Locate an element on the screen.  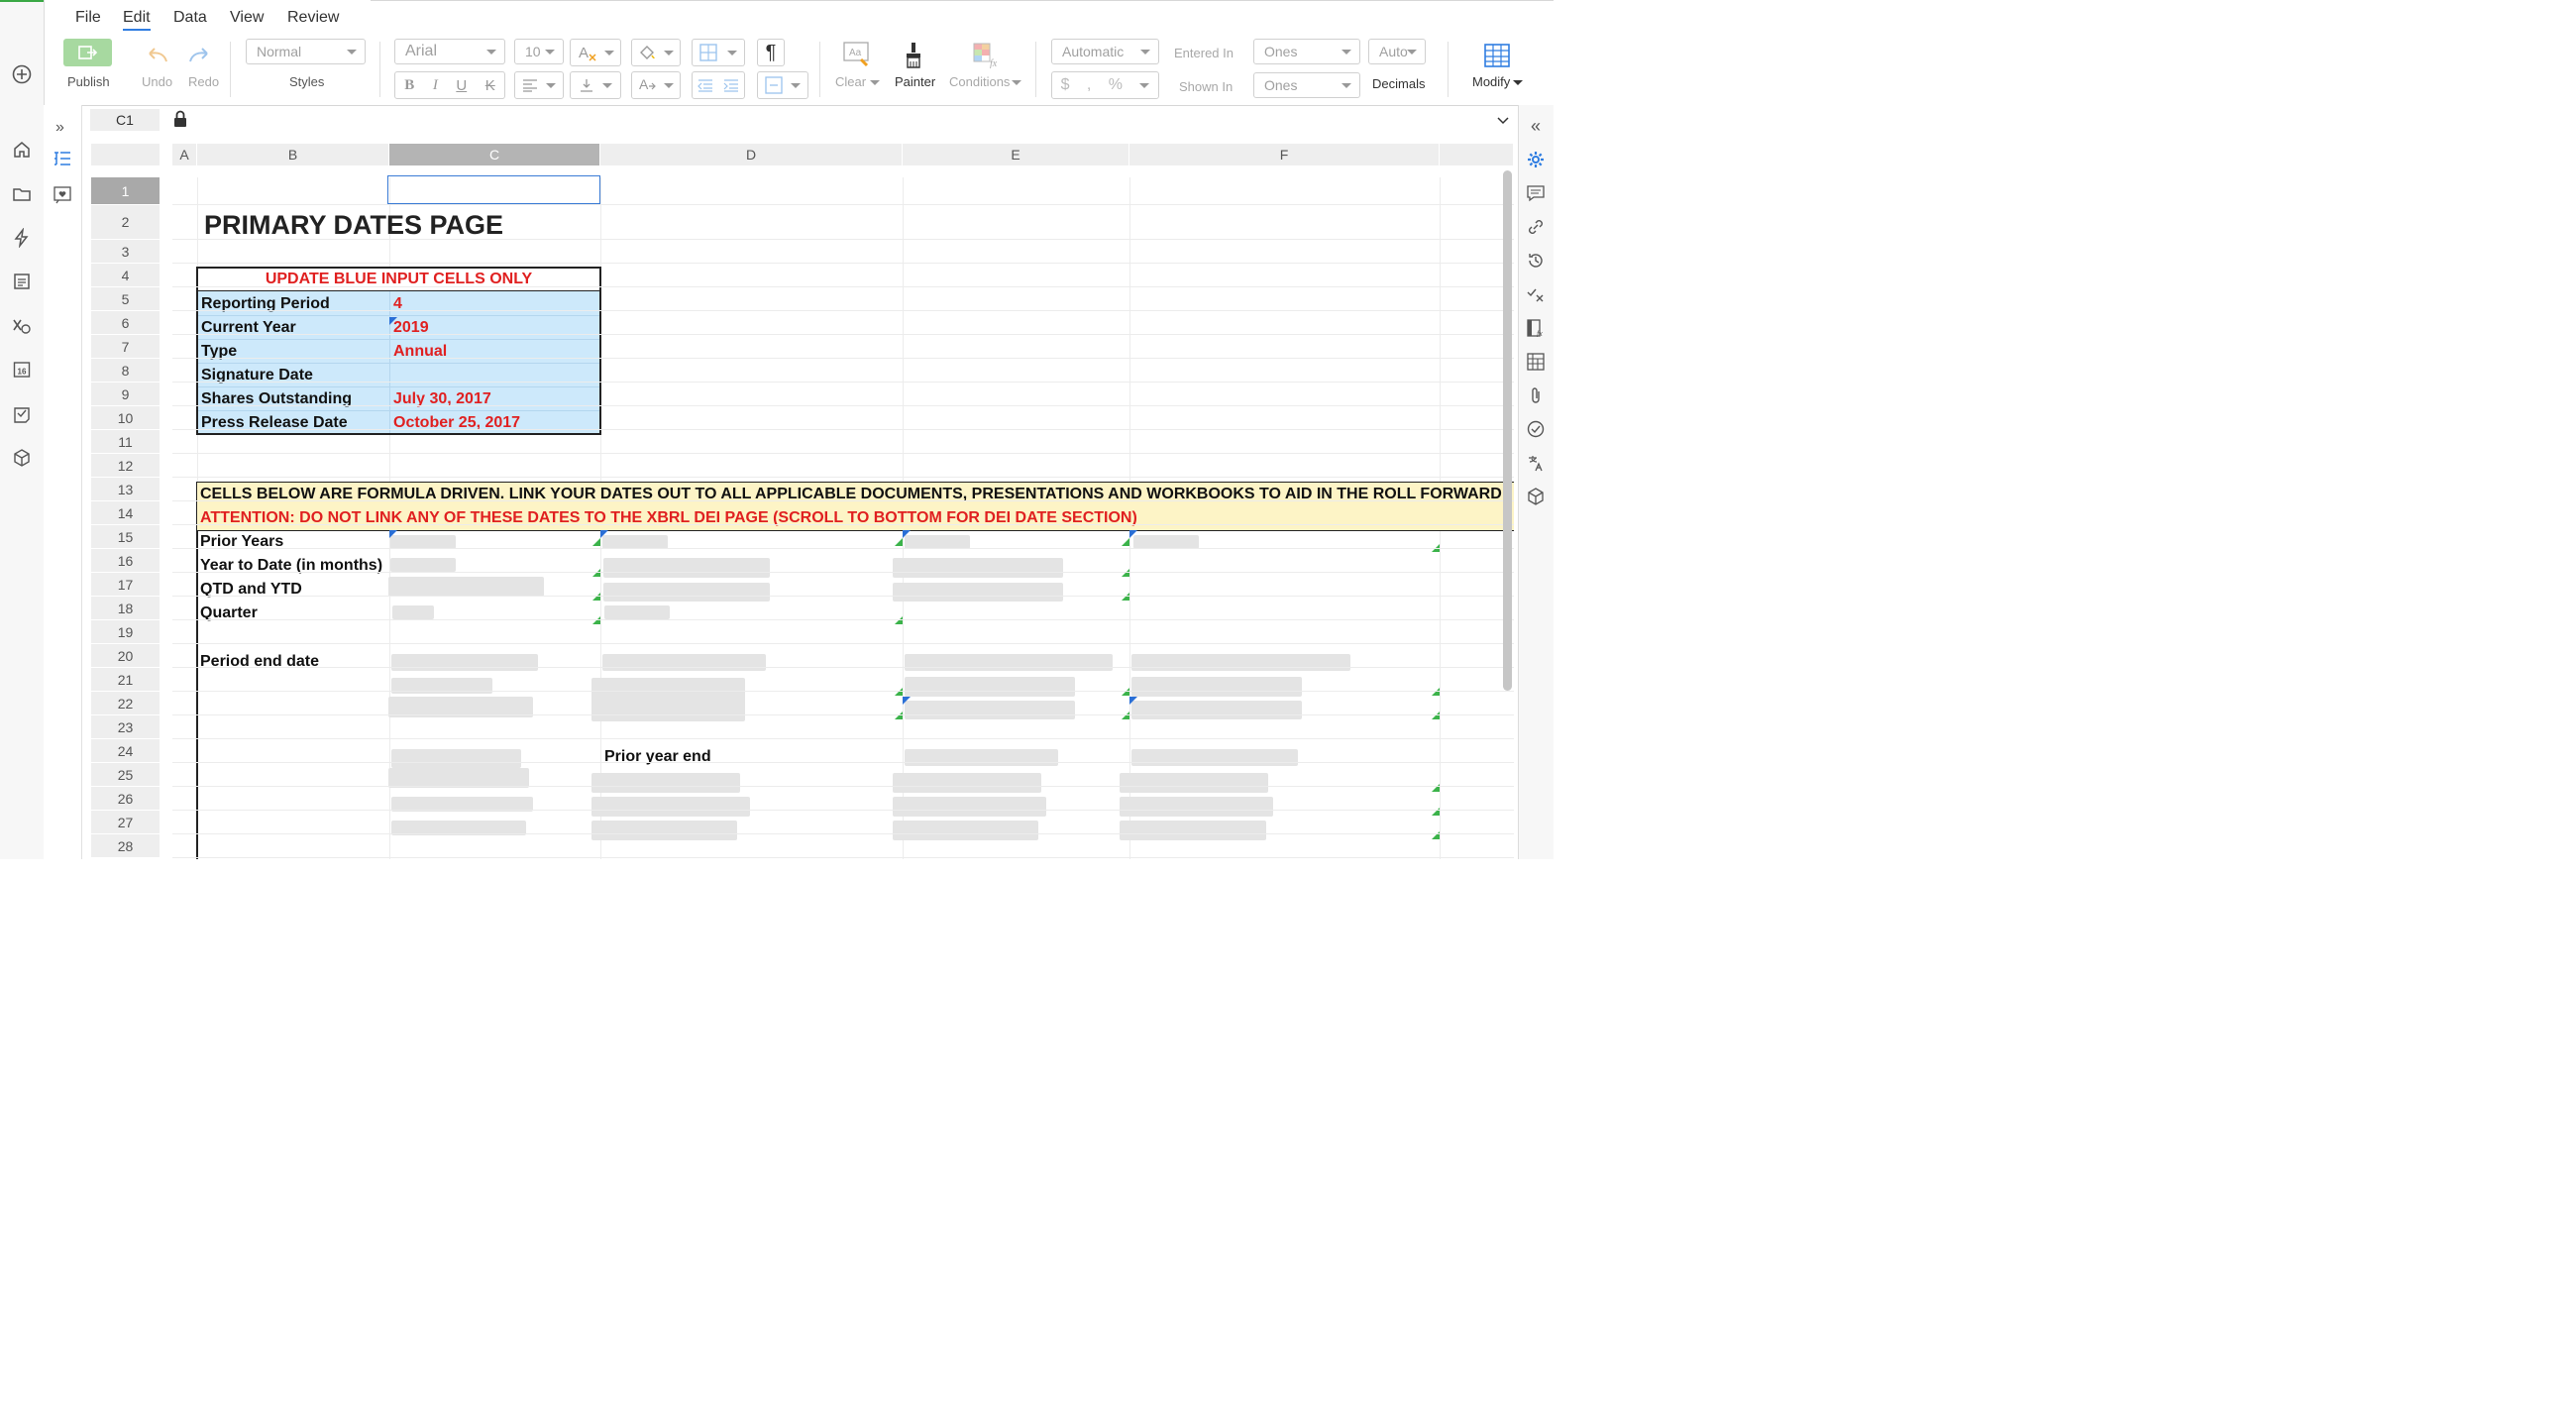
chevron-down-icon is located at coordinates (1144, 85).